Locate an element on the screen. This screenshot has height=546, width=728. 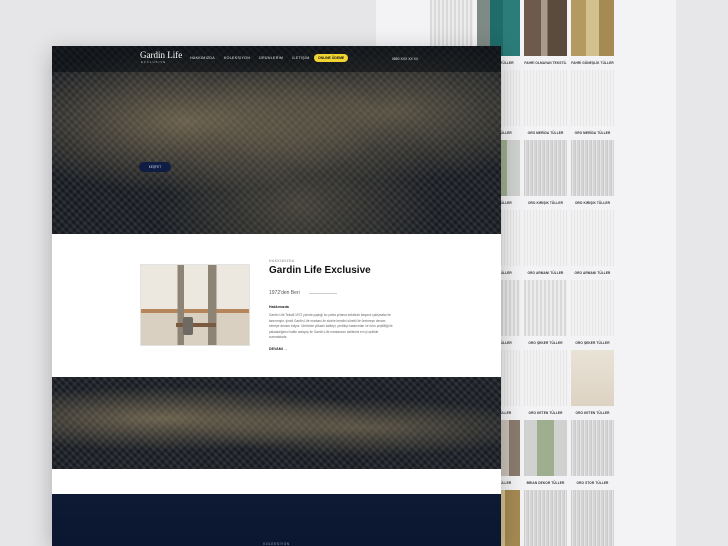
collection-section: KOLEKSİYON is located at coordinates (276, 520).